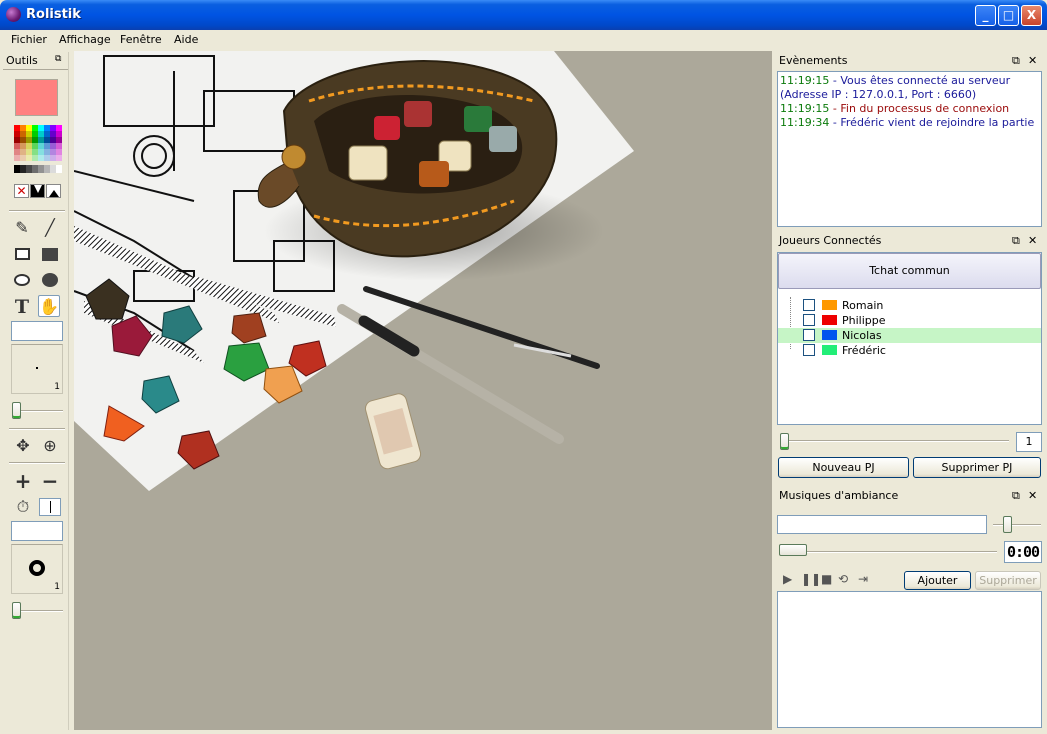 The height and width of the screenshot is (734, 1047). I want to click on tools-dock-header: Outils ⧉, so click(35, 61).